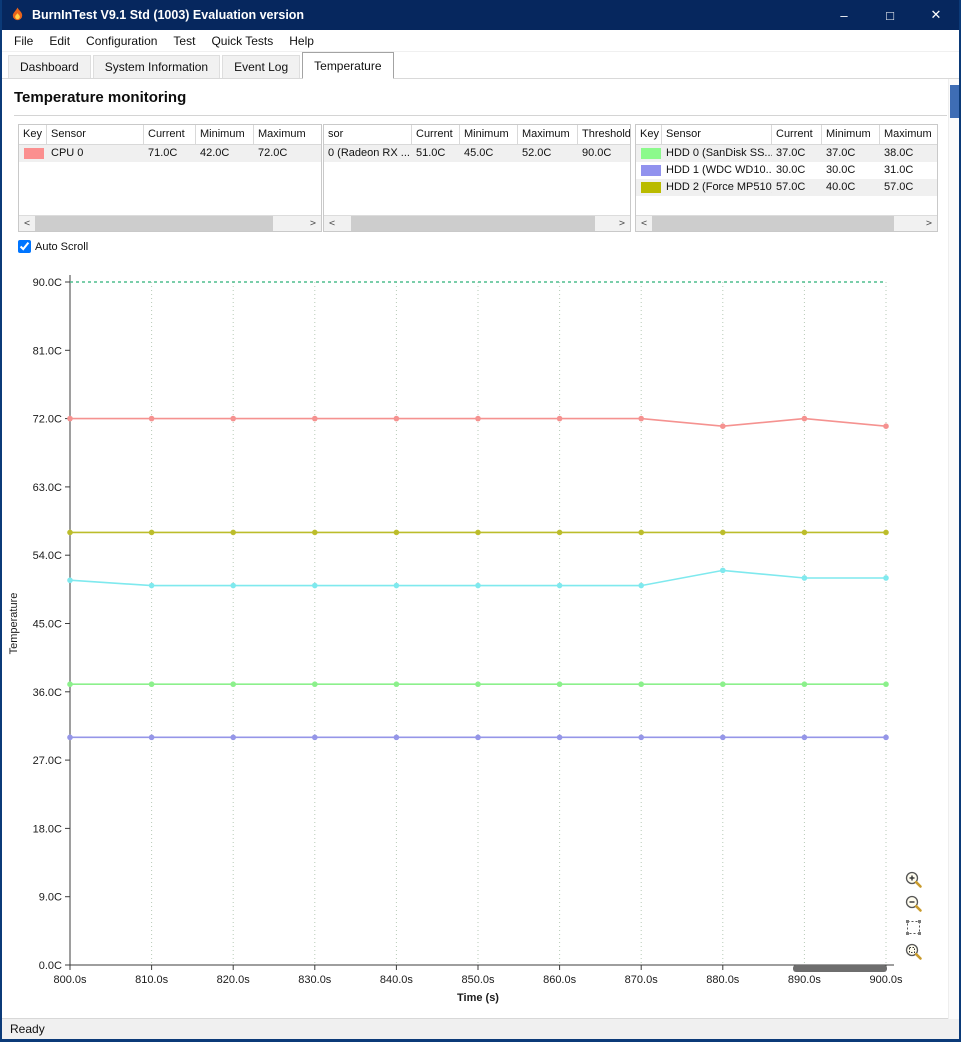  I want to click on close-button: ✕, so click(936, 15).